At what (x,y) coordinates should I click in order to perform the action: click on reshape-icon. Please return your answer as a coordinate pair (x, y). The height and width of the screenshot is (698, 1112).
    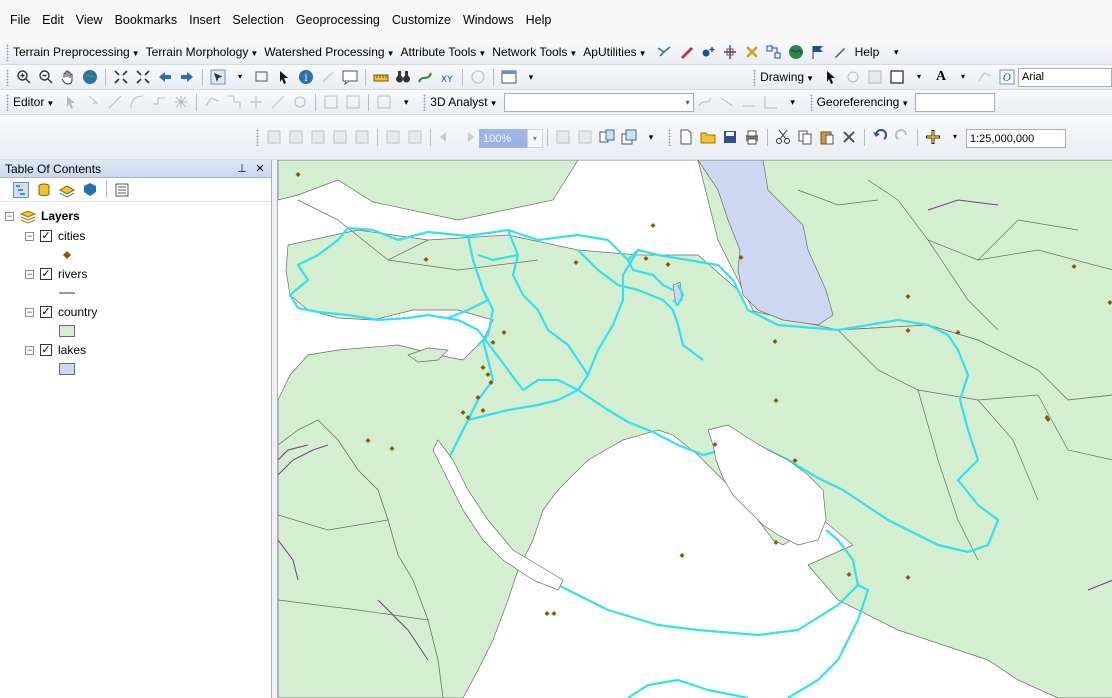
    Looking at the image, I should click on (234, 102).